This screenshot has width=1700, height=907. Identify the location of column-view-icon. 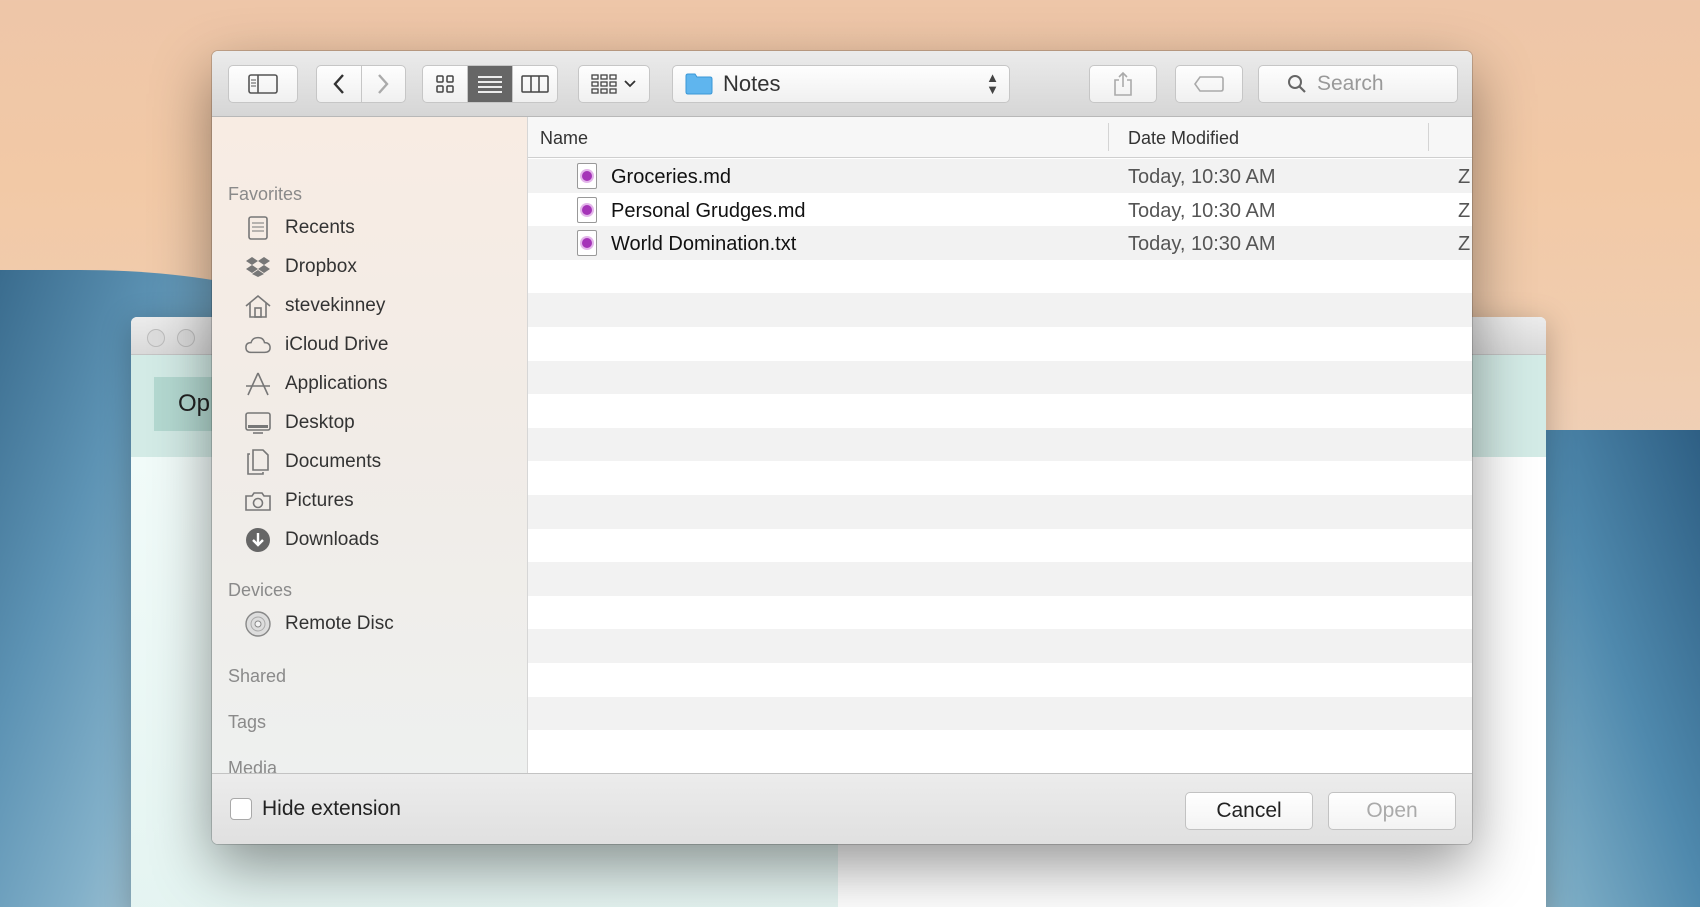
(535, 84).